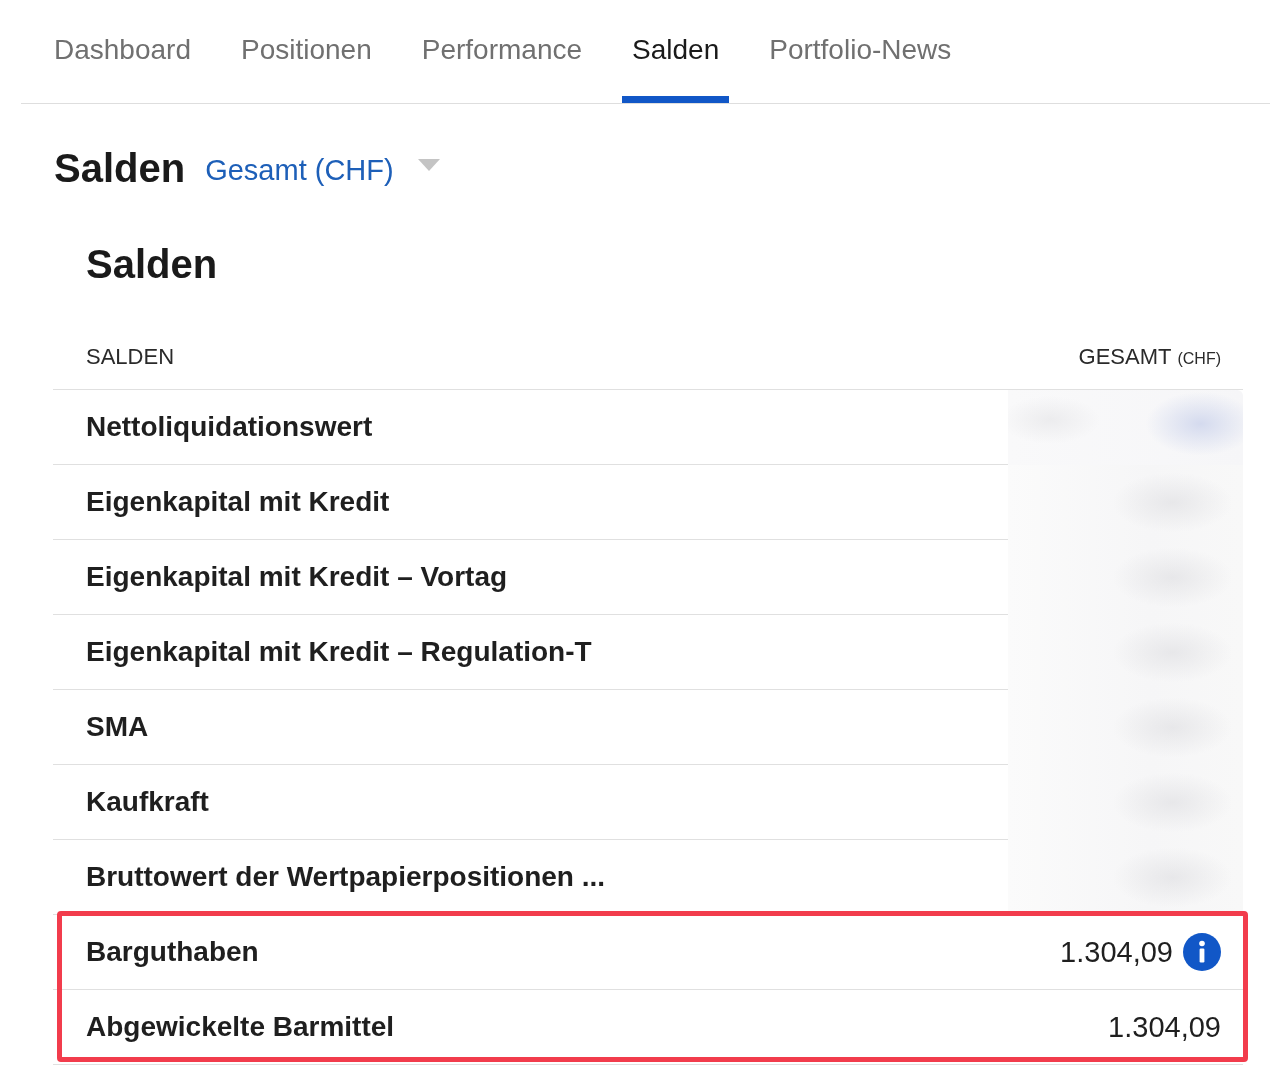  Describe the element at coordinates (240, 1027) in the screenshot. I see `balance-label: Abgewickelte Barmittel` at that location.